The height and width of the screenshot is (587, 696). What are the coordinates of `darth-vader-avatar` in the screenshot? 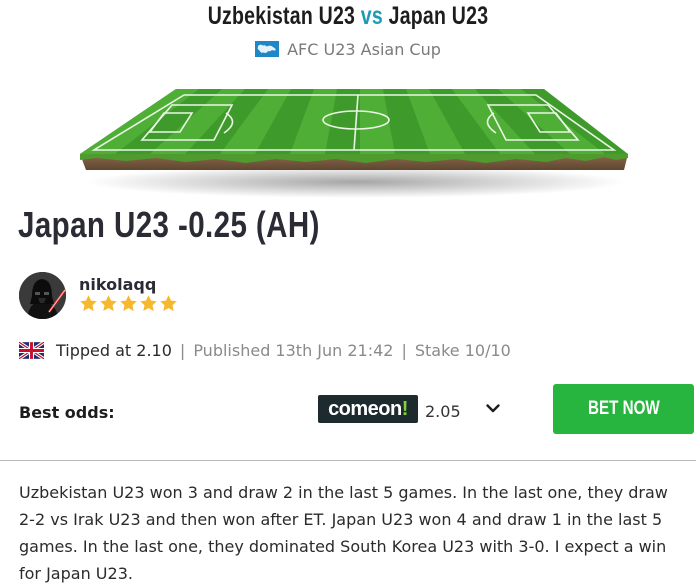 It's located at (42, 295).